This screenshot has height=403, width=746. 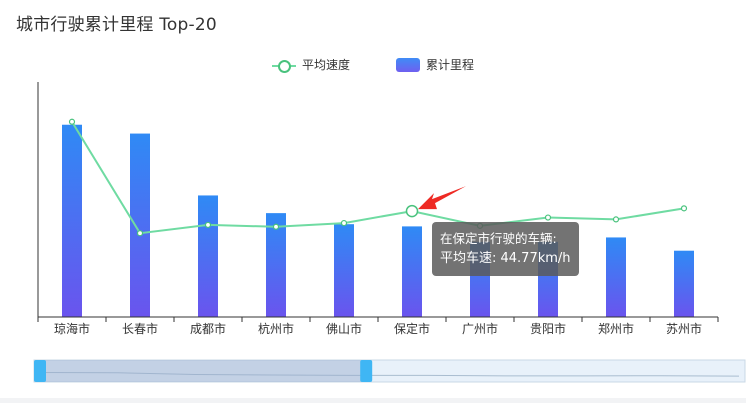 What do you see at coordinates (498, 238) in the screenshot?
I see `tooltip-title: 在保定市行驶的车辆:` at bounding box center [498, 238].